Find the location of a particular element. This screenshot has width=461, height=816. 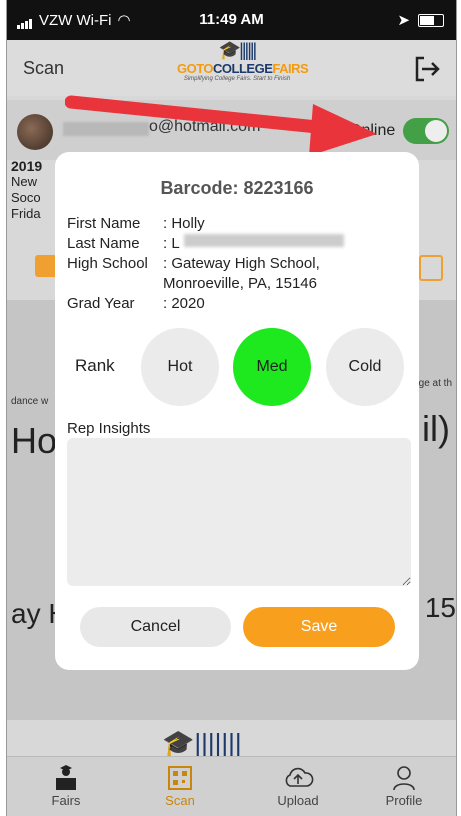

avatar is located at coordinates (35, 132).